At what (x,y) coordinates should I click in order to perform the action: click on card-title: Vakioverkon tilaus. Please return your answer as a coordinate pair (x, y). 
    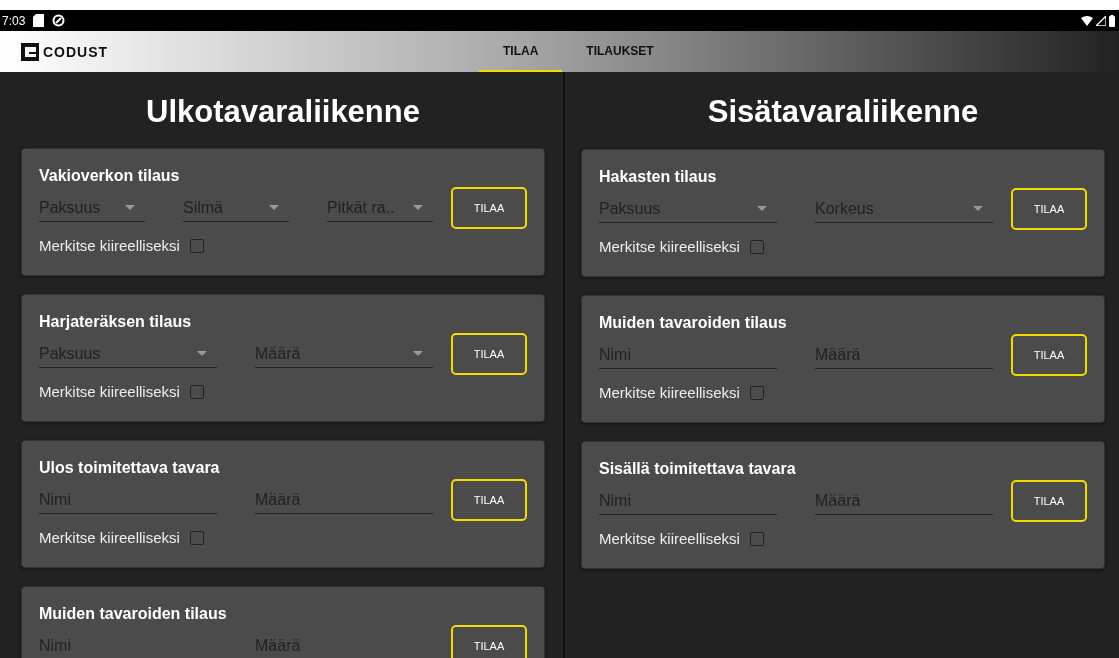
    Looking at the image, I should click on (110, 176).